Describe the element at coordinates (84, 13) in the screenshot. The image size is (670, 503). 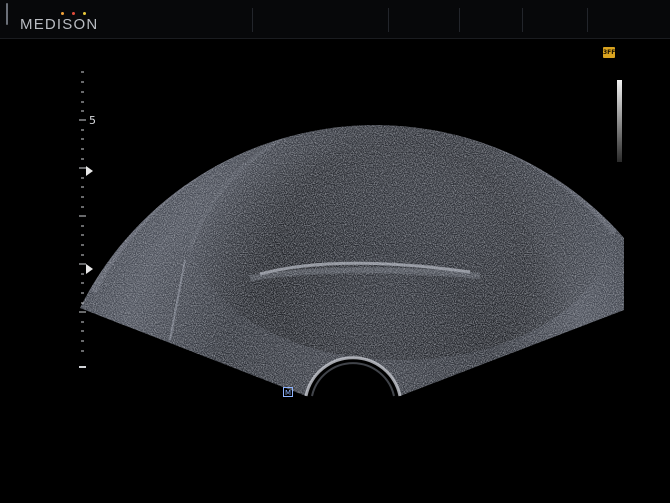
I see `logo-dot-yellow` at that location.